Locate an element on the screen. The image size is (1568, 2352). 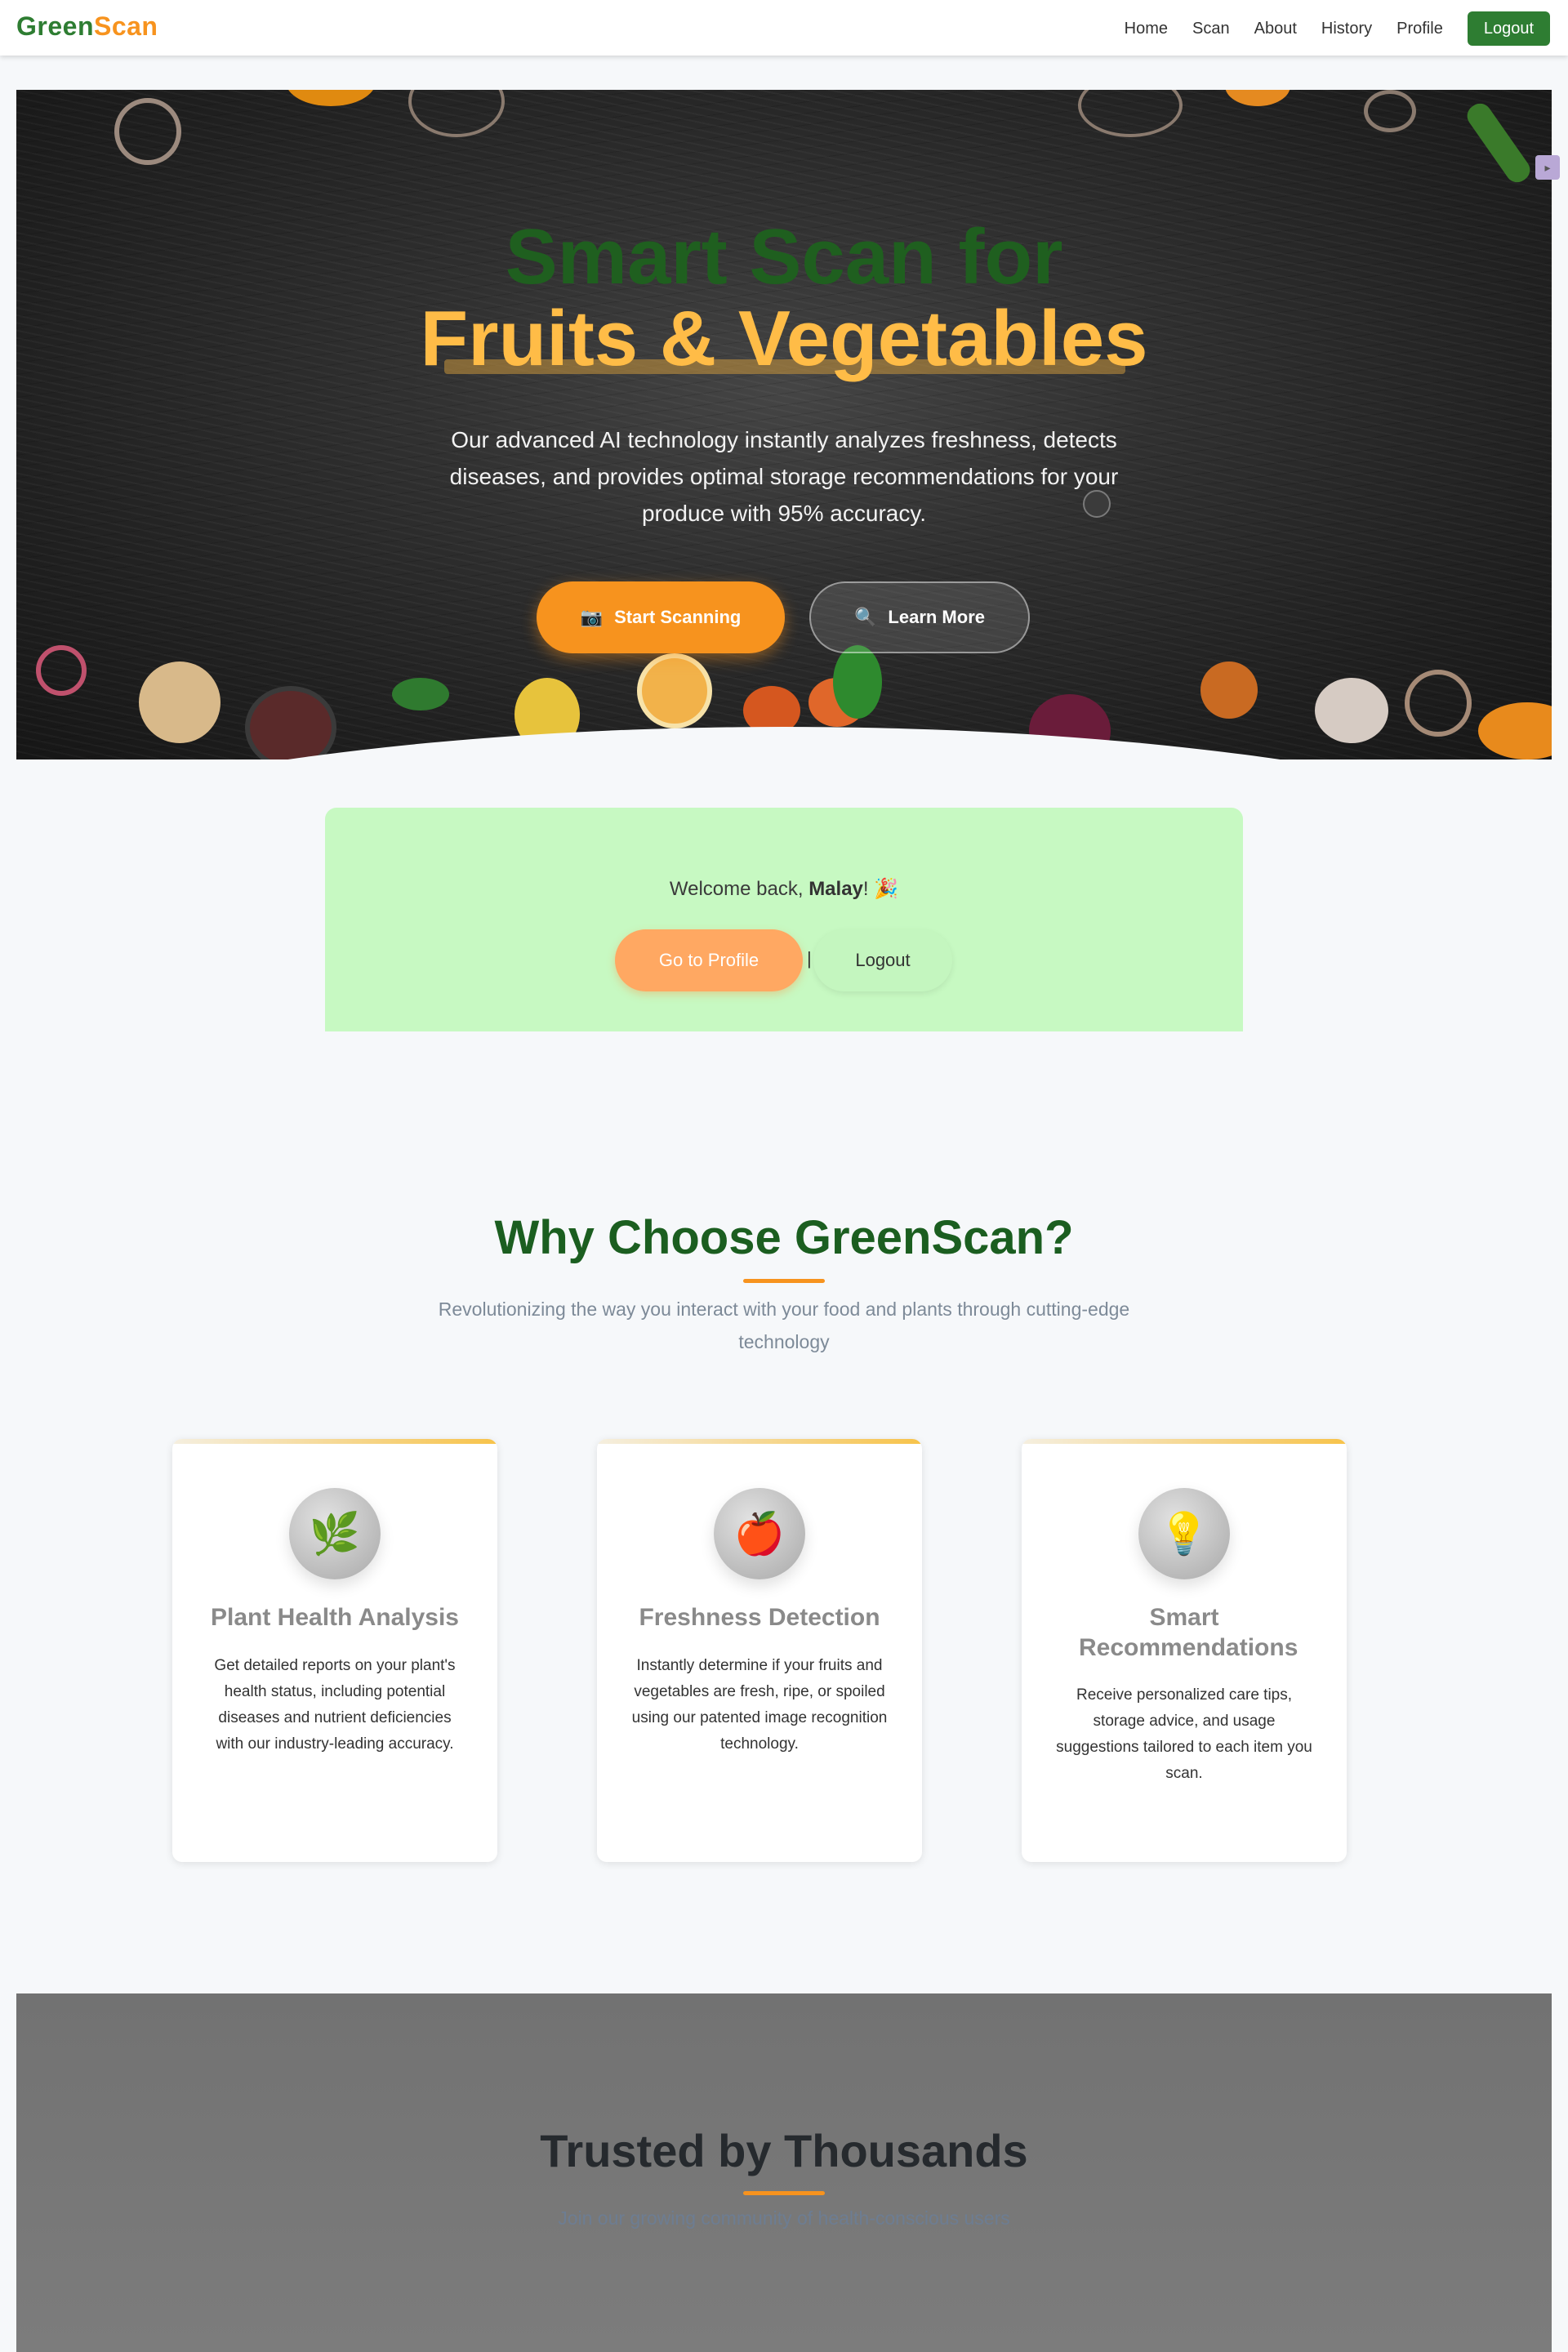
nav-links: Home Scan About History Profile Logout is located at coordinates (1325, 28).